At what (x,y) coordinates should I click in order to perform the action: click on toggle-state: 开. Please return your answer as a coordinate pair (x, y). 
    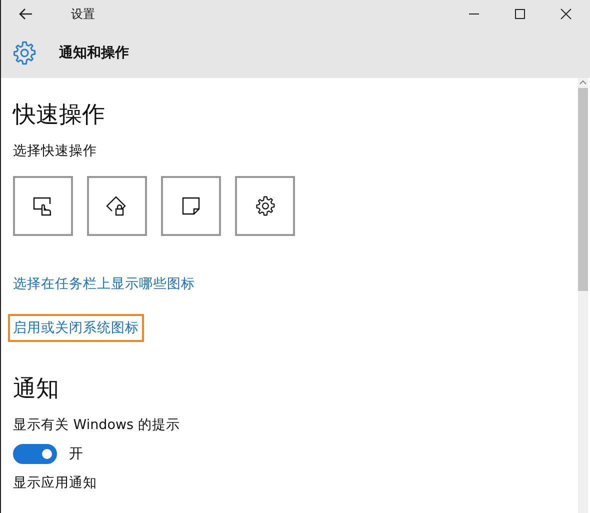
    Looking at the image, I should click on (76, 454).